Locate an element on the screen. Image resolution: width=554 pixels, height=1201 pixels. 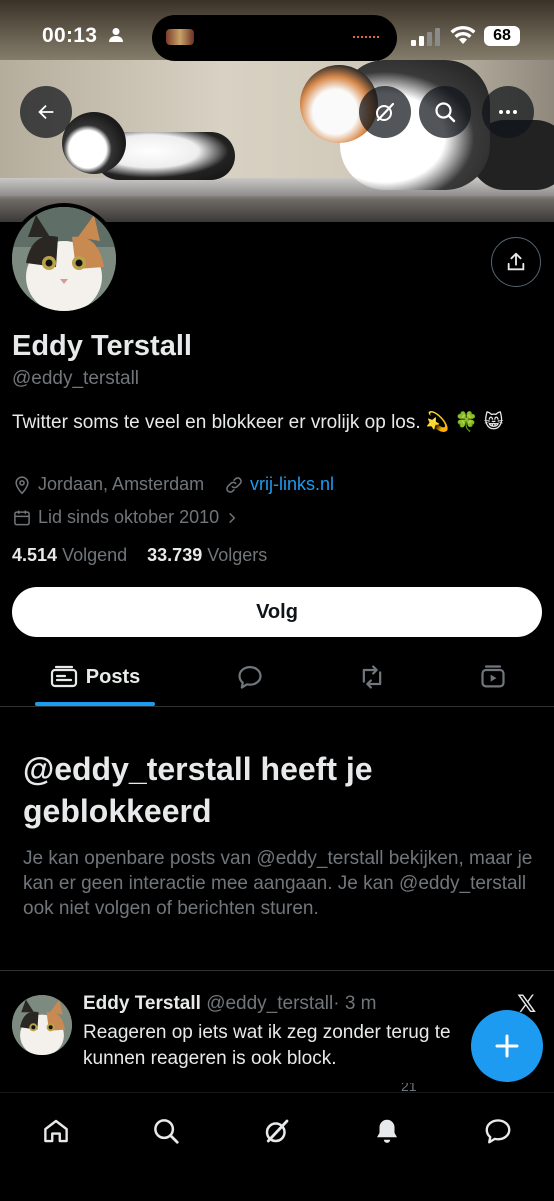
home-icon is located at coordinates (56, 1131).